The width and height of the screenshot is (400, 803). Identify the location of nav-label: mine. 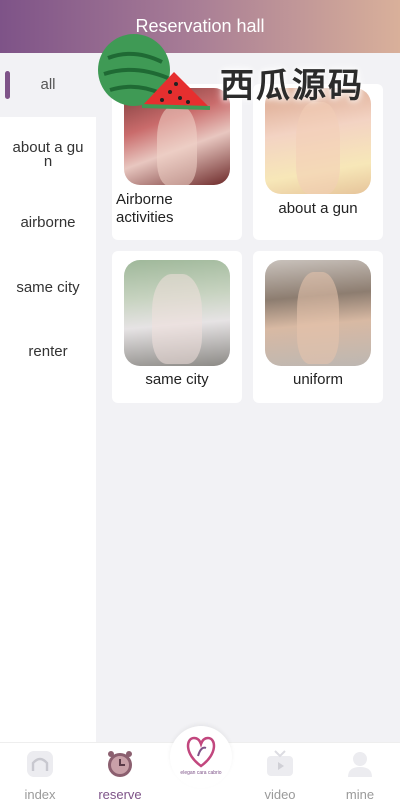
(360, 794).